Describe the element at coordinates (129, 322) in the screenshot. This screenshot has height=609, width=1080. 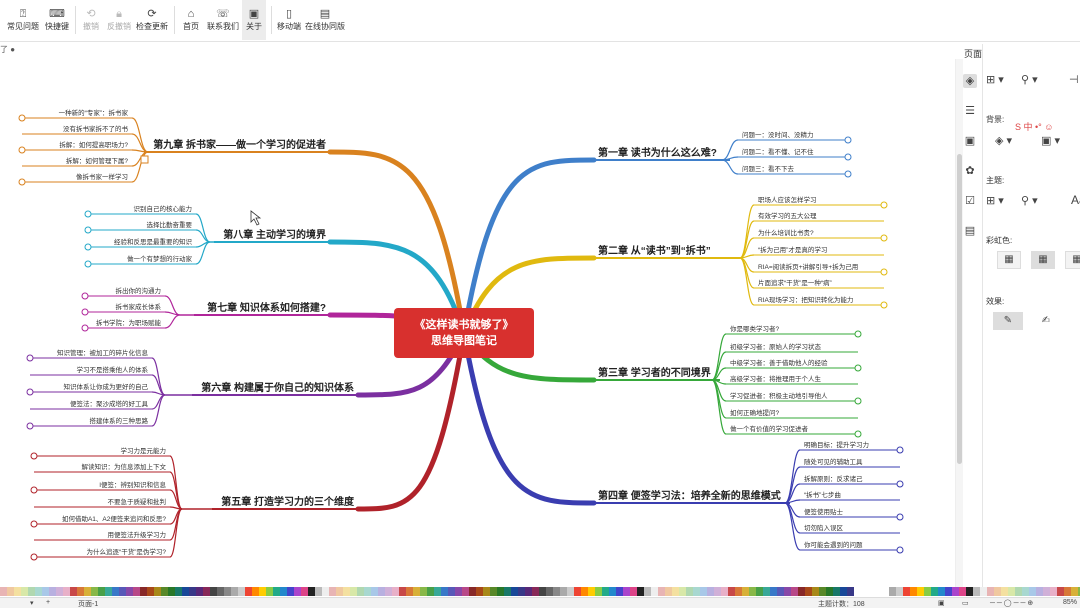
I see `branch-item: 拆书学院：为职场赋能` at that location.